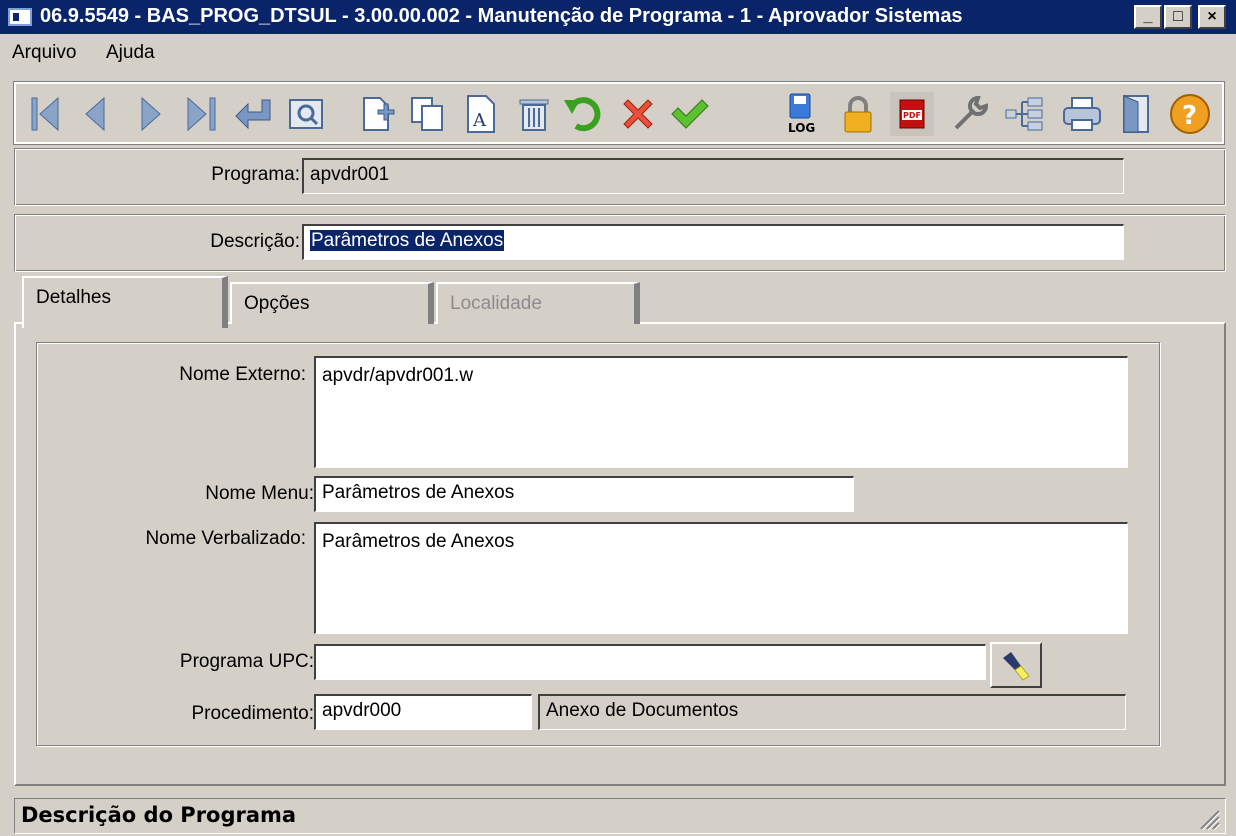 Image resolution: width=1236 pixels, height=836 pixels. I want to click on cancel-icon, so click(638, 114).